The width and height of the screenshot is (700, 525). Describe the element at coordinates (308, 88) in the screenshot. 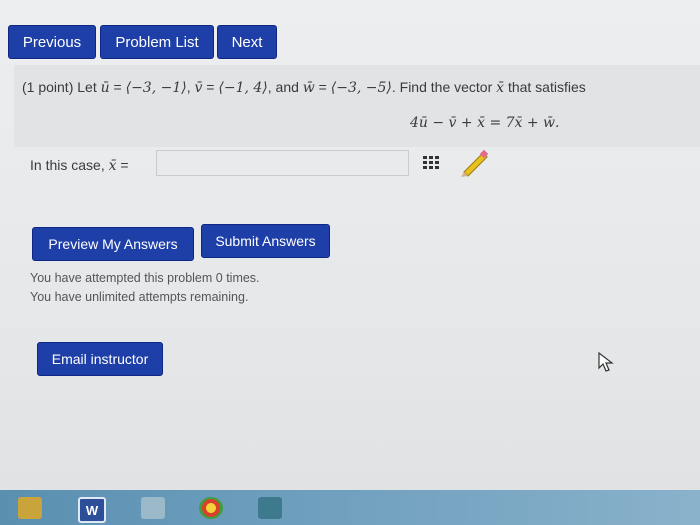

I see `w-vector: w̄` at that location.